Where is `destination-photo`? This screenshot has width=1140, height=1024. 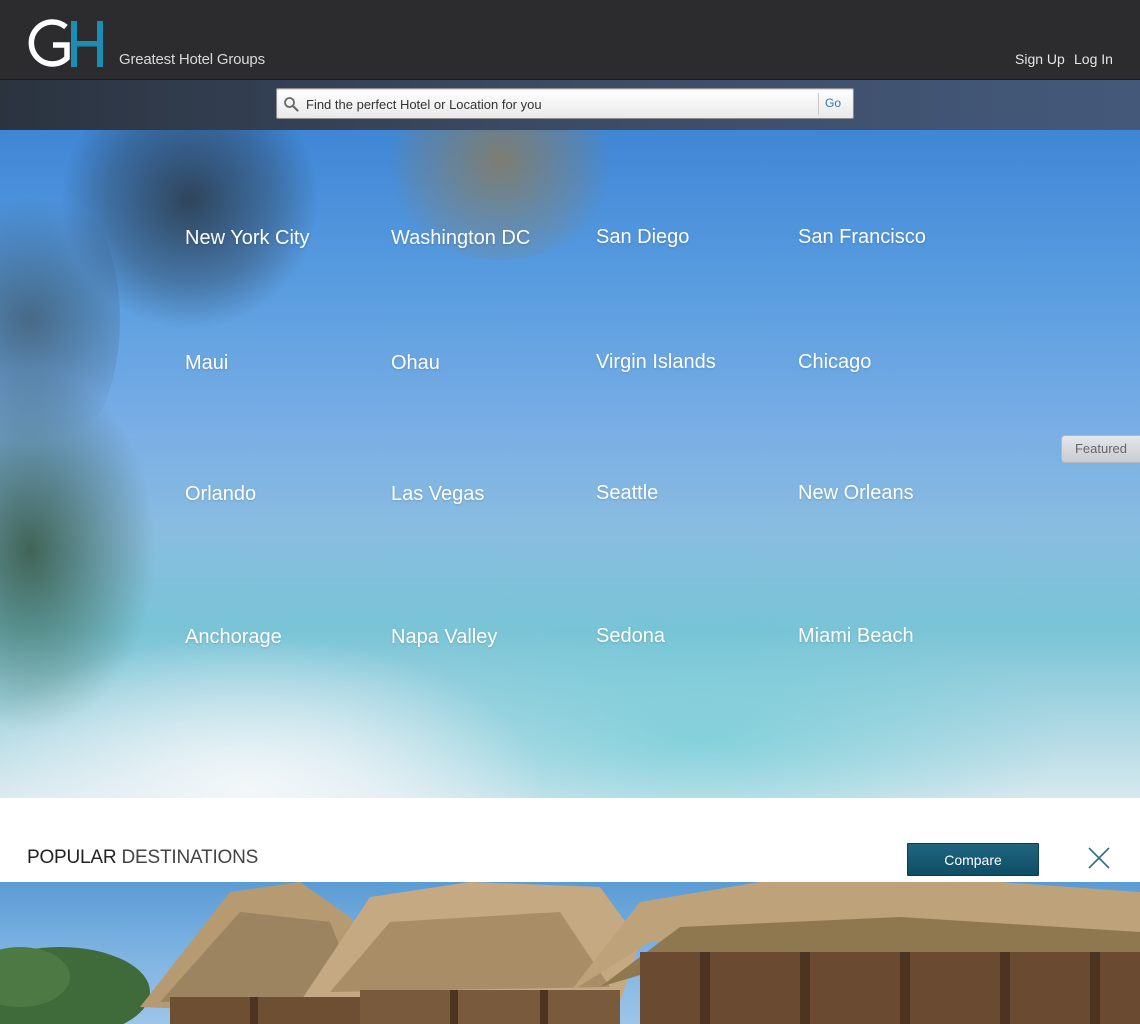 destination-photo is located at coordinates (570, 953).